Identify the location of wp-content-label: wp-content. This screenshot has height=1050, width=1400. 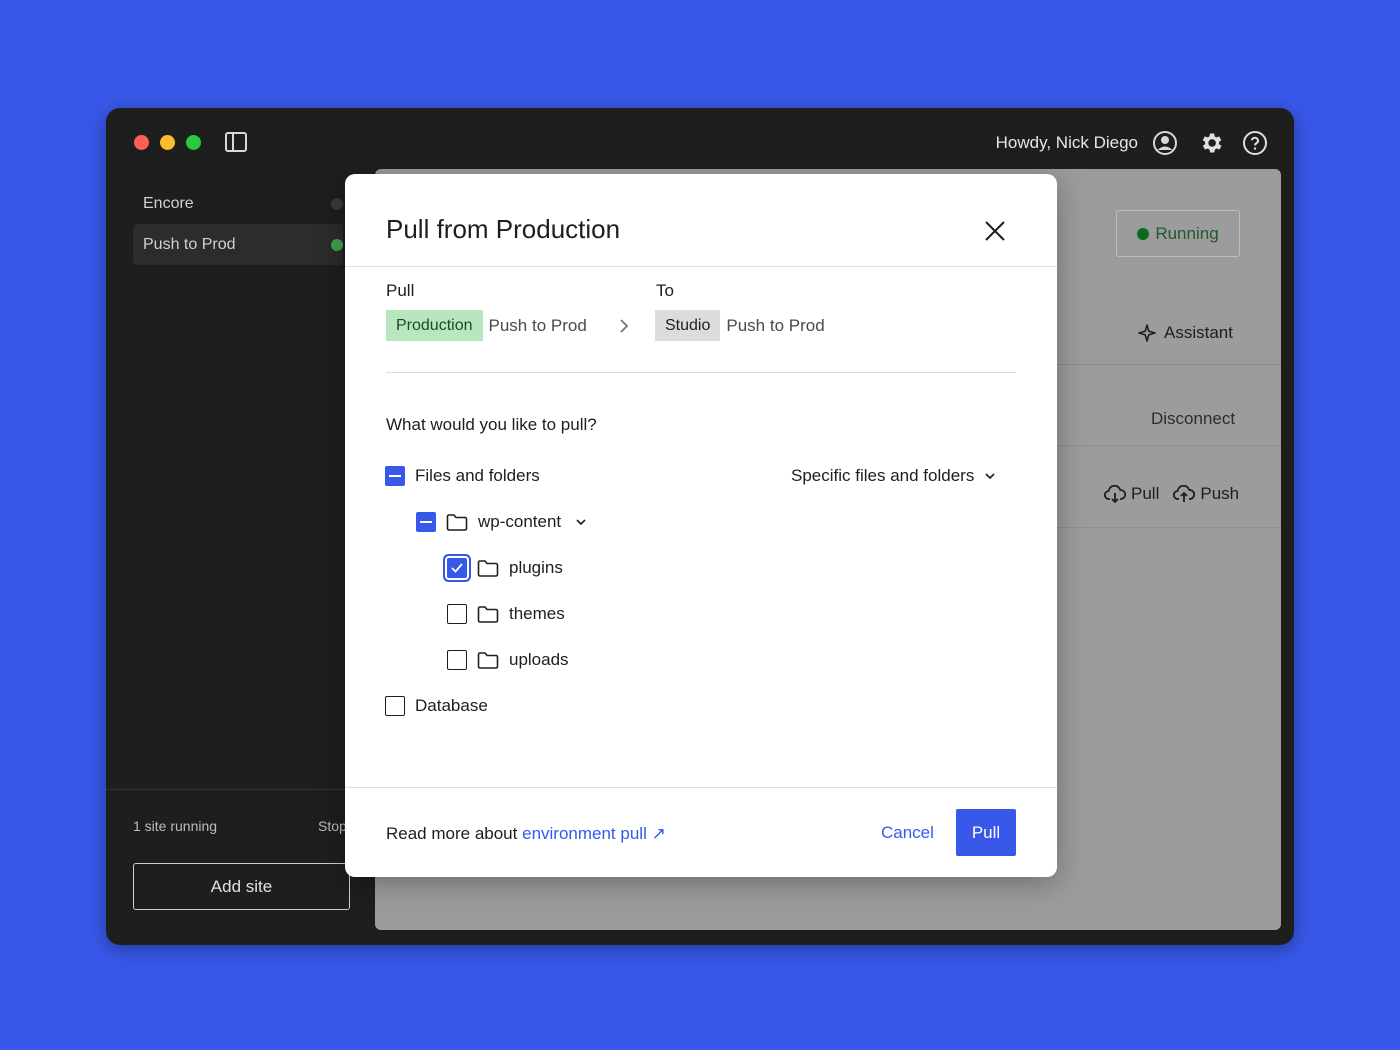
(520, 521).